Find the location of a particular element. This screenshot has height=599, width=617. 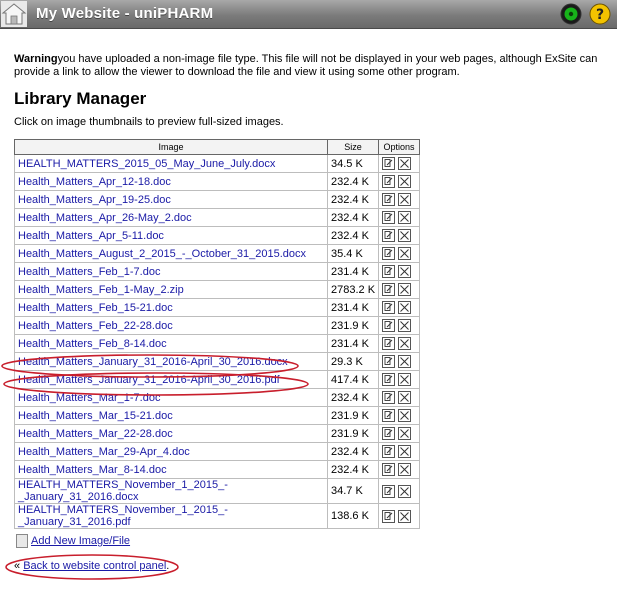

image-column-header: Image is located at coordinates (171, 147).